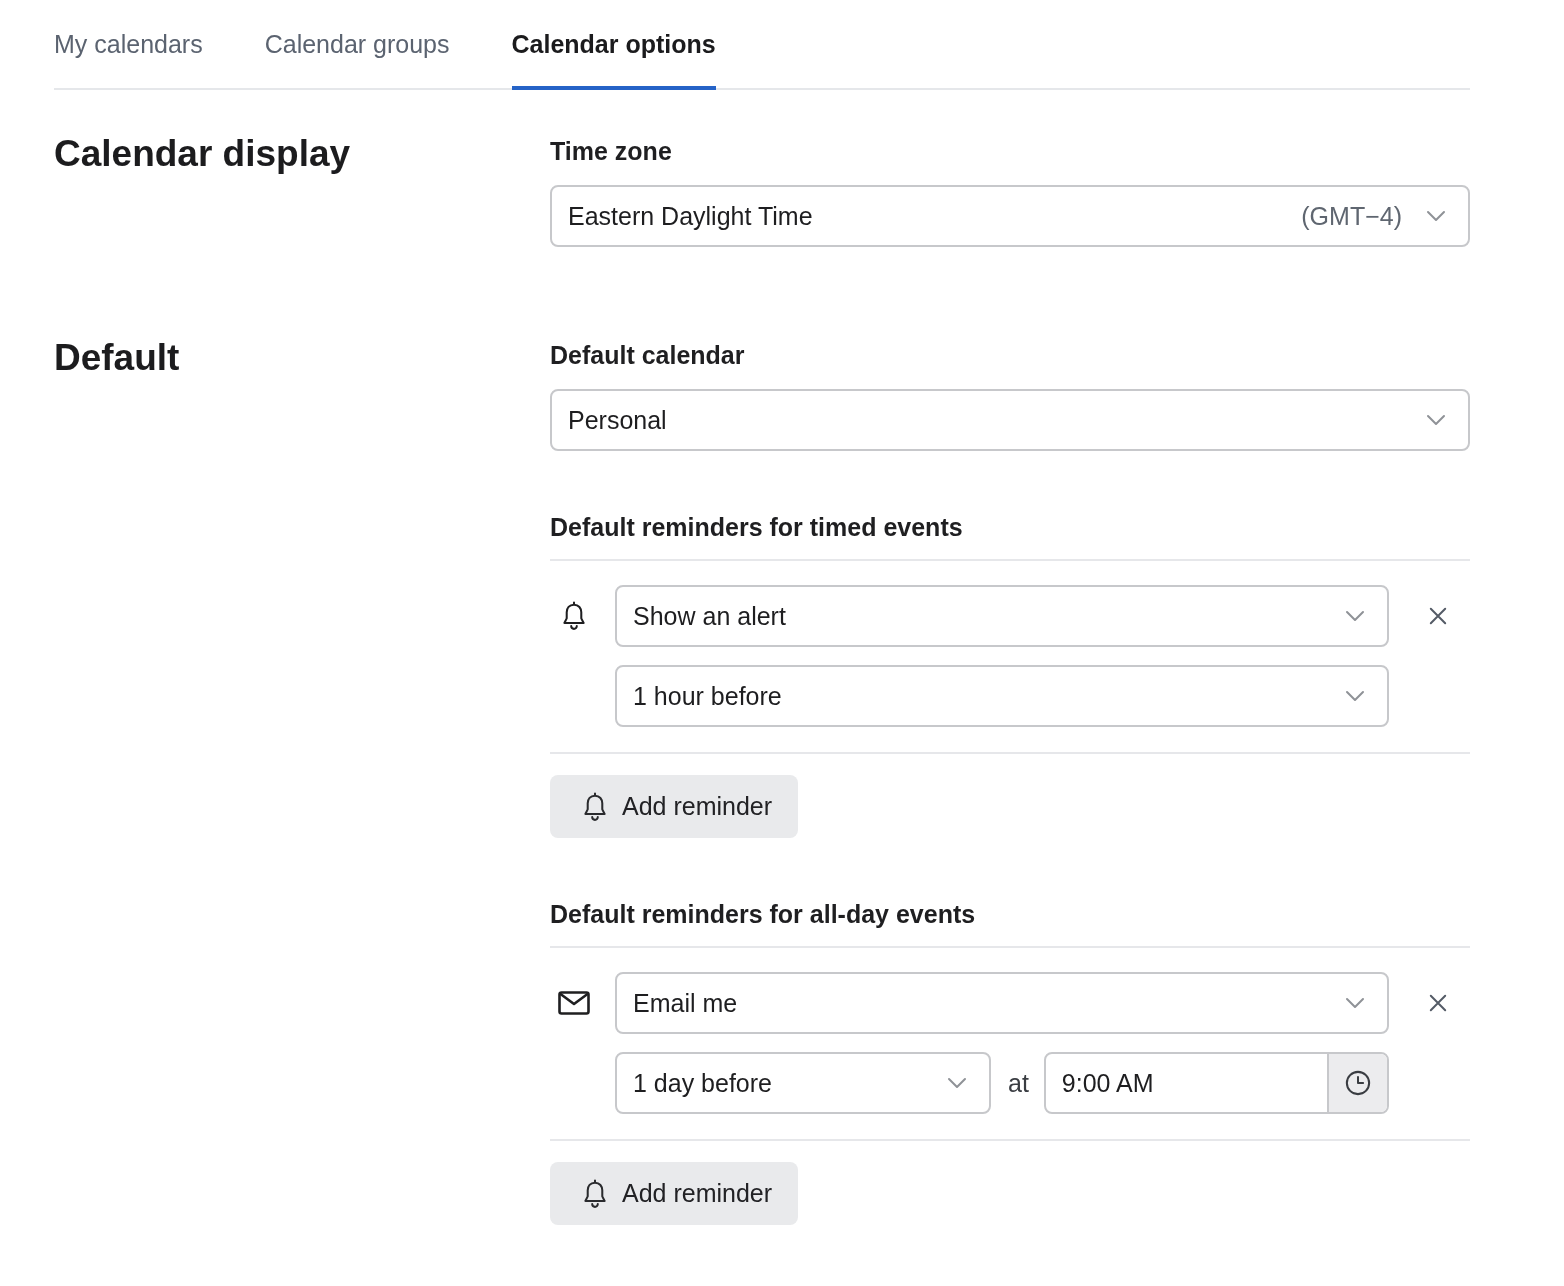  Describe the element at coordinates (1018, 1083) in the screenshot. I see `at-text: at` at that location.